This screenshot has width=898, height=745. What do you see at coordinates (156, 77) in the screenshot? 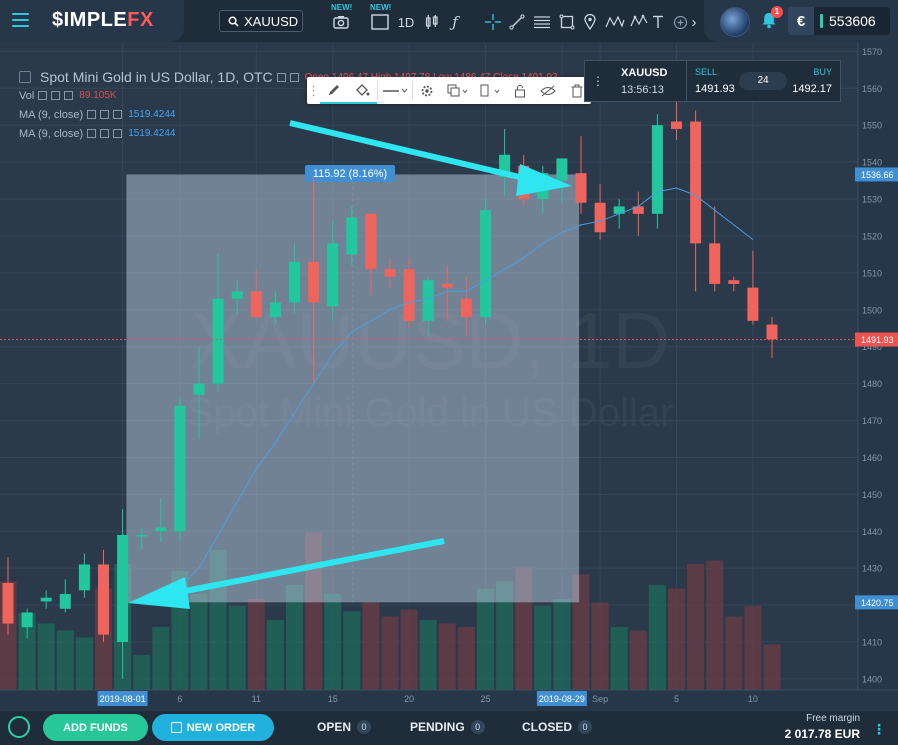
I see `legend-title: Spot Mini Gold in US Dollar, 1D, OTC` at bounding box center [156, 77].